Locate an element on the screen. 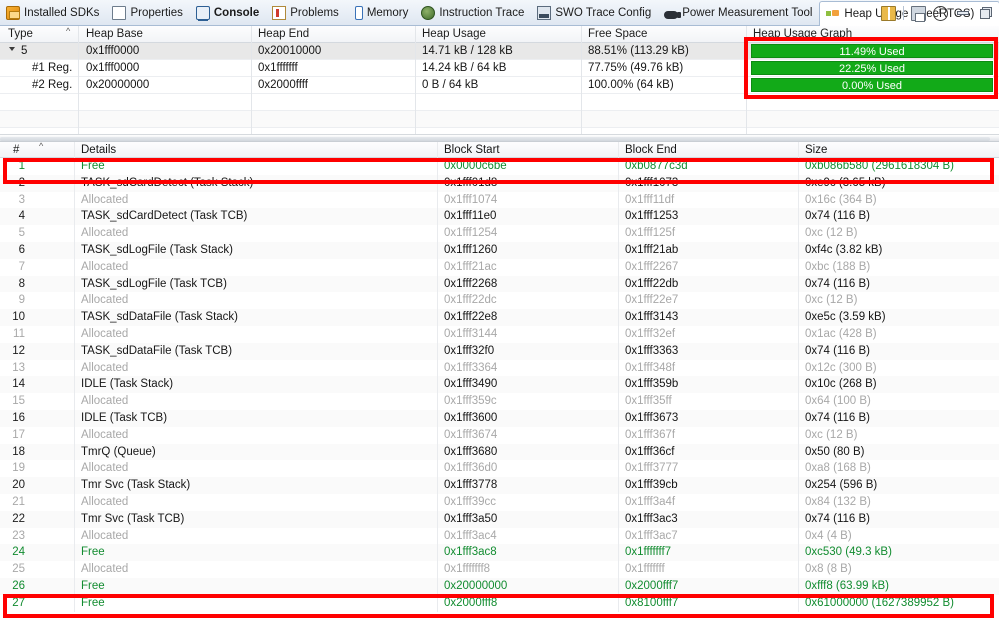  heap-usage-icon is located at coordinates (833, 14).